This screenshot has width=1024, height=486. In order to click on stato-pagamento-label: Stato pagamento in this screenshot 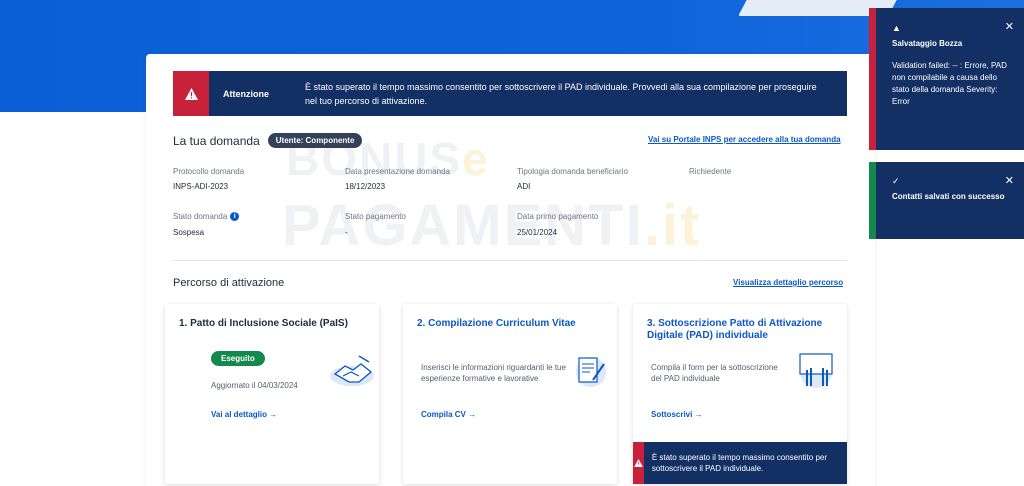, I will do `click(375, 216)`.